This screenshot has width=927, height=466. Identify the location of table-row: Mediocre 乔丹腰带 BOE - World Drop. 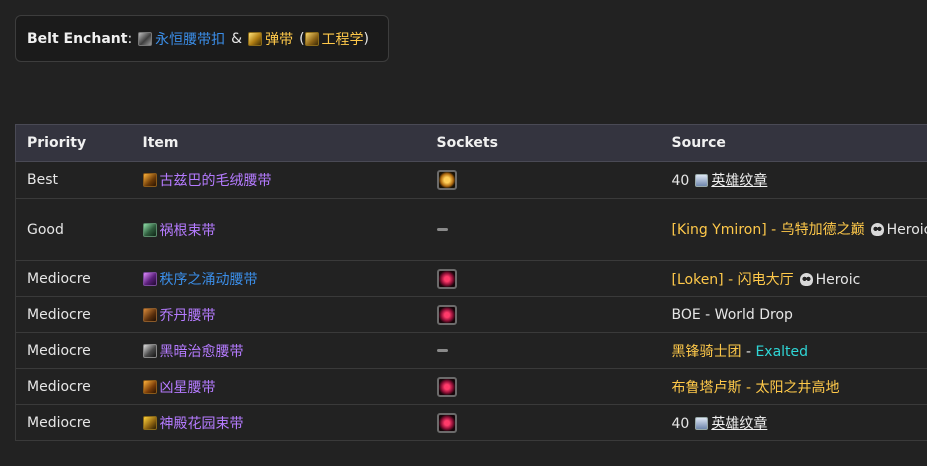
(471, 314).